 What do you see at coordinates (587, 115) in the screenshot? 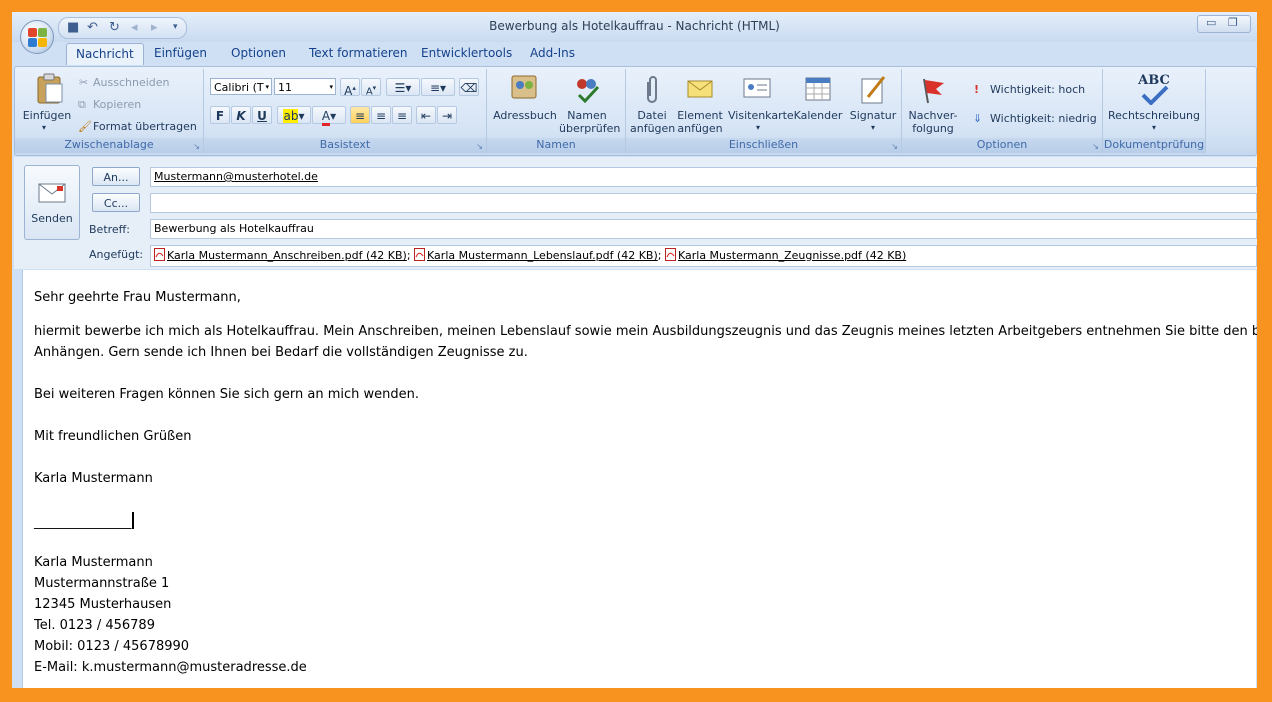
I see `check-names-label-1: Namen` at bounding box center [587, 115].